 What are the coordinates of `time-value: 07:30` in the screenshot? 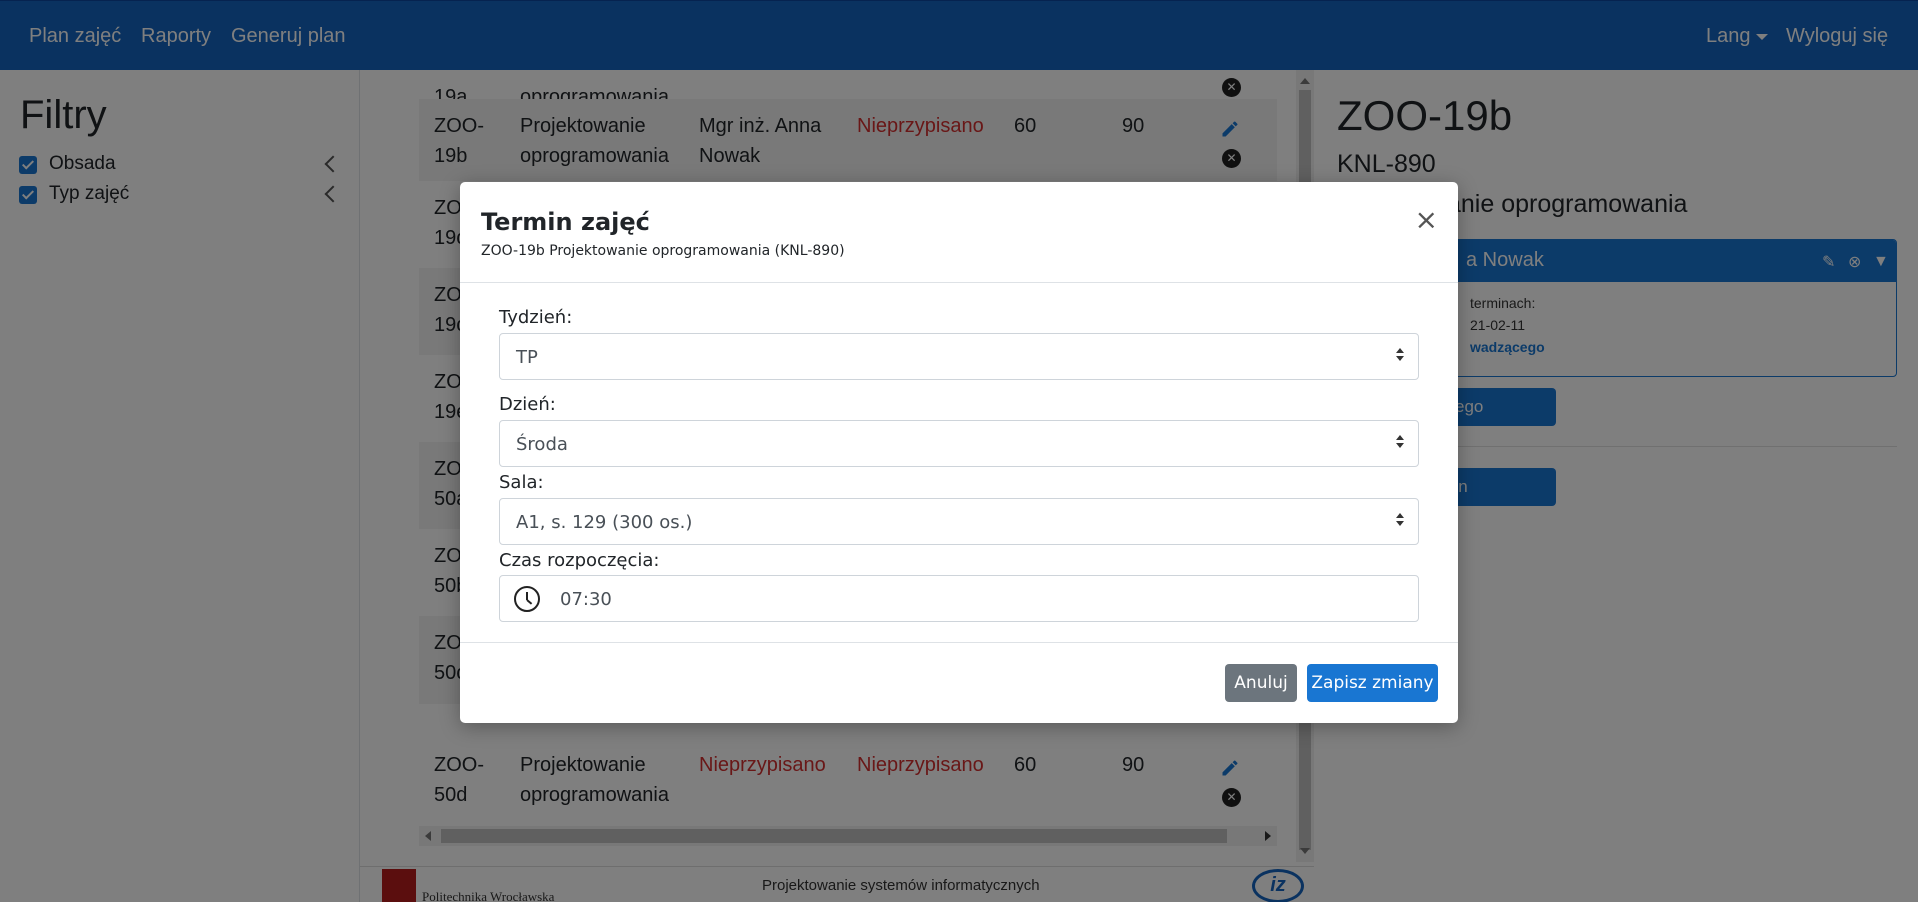 It's located at (586, 599).